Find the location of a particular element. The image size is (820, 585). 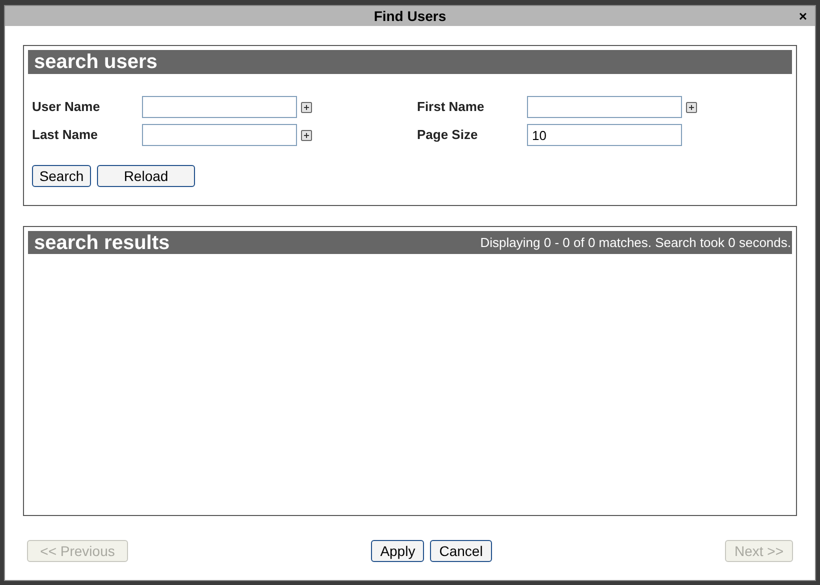

close-button: × is located at coordinates (802, 16).